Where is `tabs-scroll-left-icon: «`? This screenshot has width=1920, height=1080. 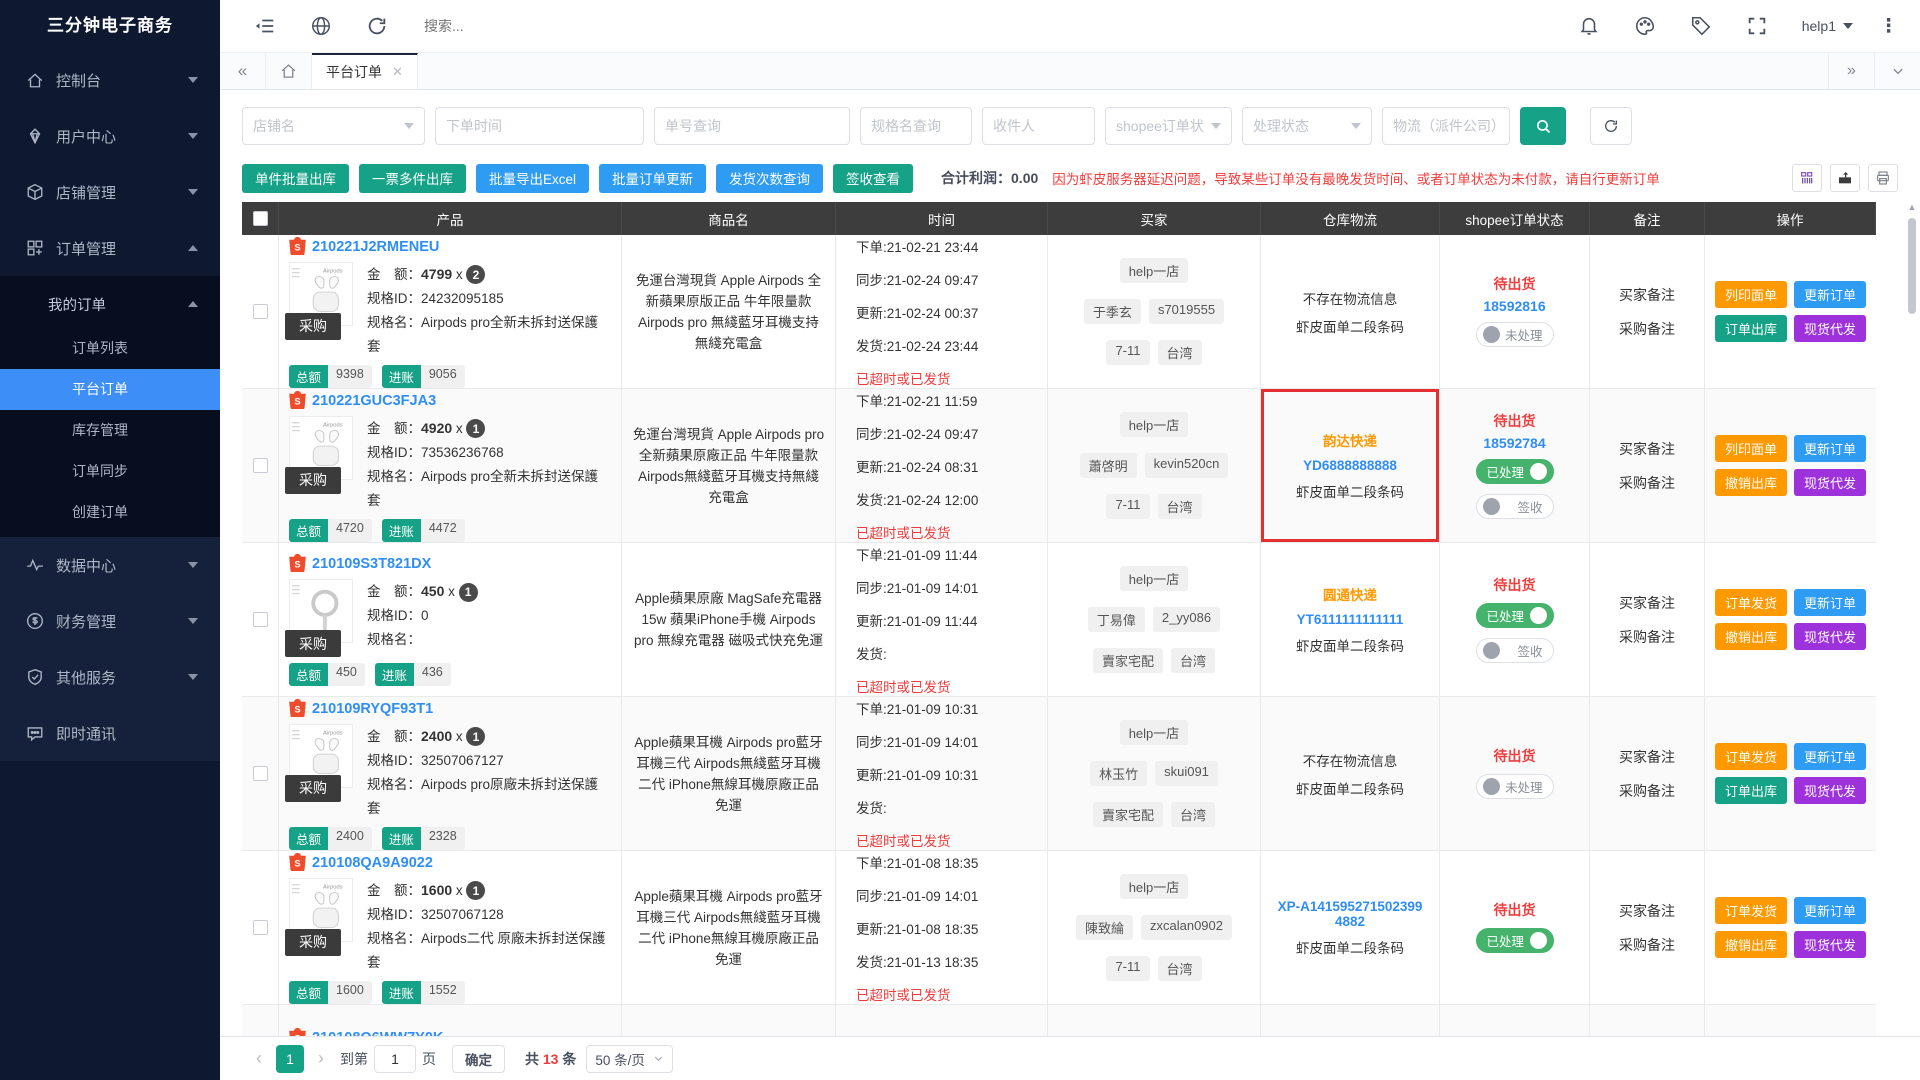
tabs-scroll-left-icon: « is located at coordinates (243, 71).